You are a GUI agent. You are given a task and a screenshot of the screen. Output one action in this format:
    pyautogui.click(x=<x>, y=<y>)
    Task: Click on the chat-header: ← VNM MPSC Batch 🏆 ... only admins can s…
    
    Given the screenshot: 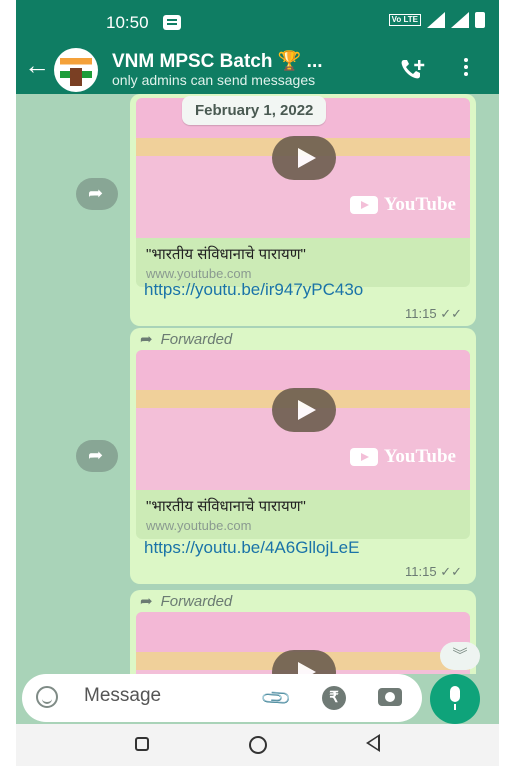 What is the action you would take?
    pyautogui.click(x=257, y=69)
    